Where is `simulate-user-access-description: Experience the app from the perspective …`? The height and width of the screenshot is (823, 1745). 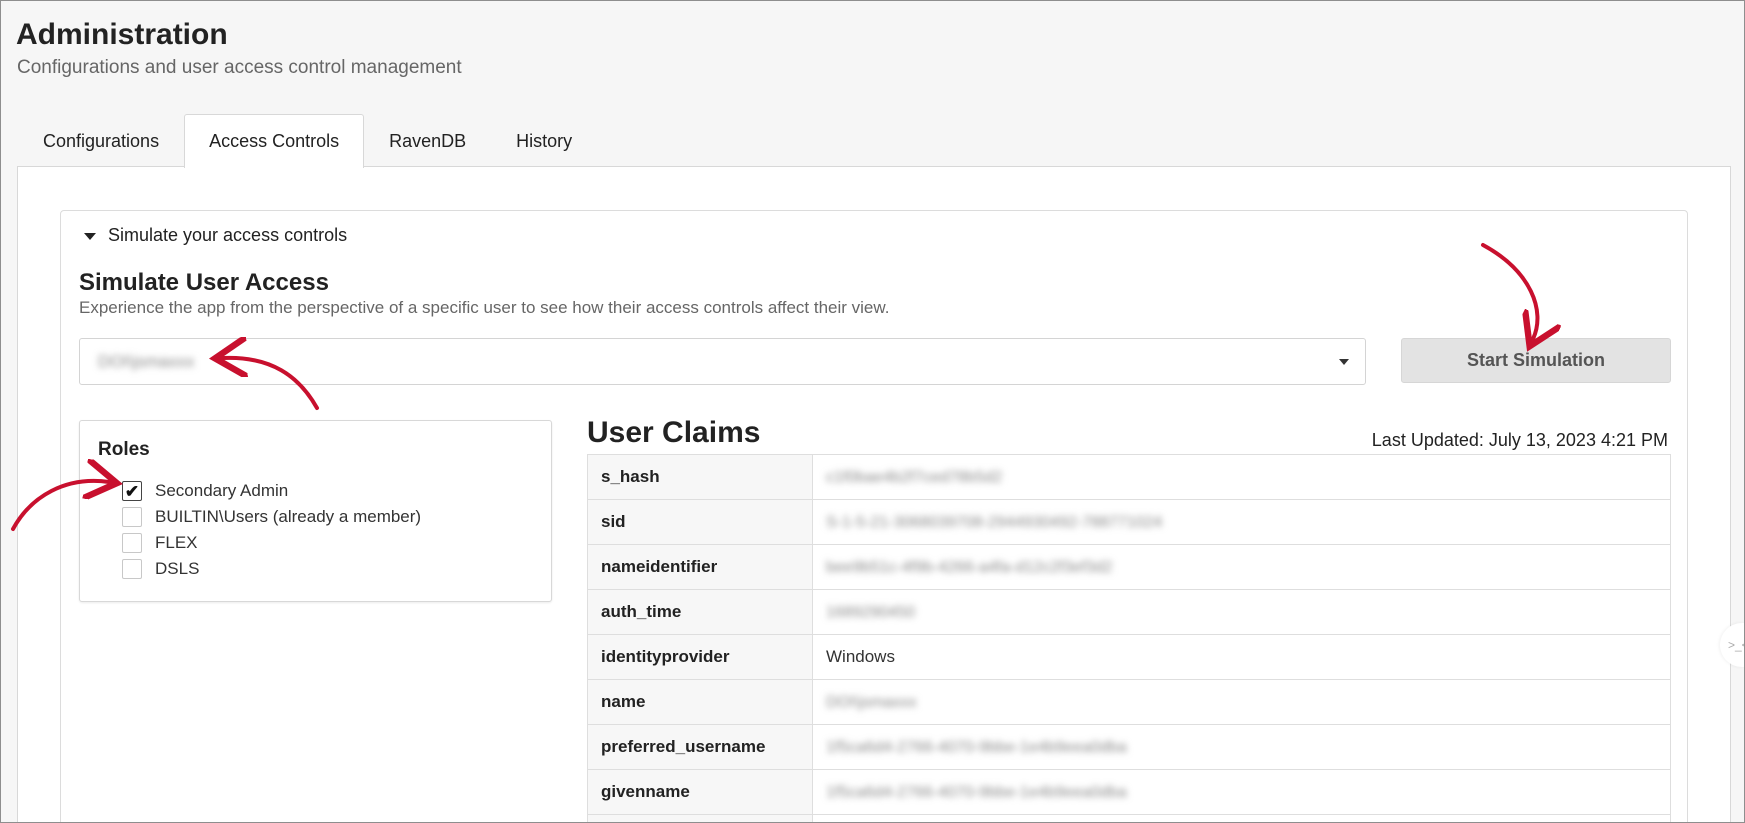 simulate-user-access-description: Experience the app from the perspective … is located at coordinates (484, 307).